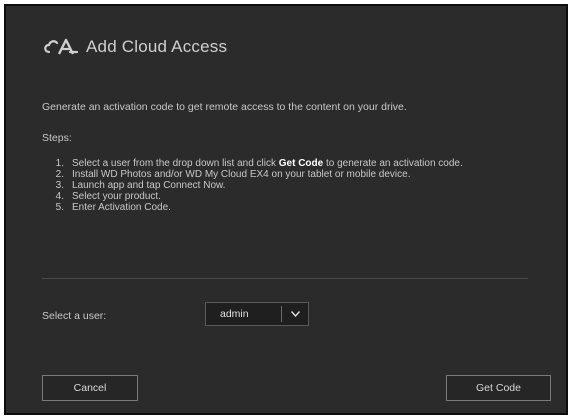  I want to click on select-user-label: Select a user:, so click(74, 316).